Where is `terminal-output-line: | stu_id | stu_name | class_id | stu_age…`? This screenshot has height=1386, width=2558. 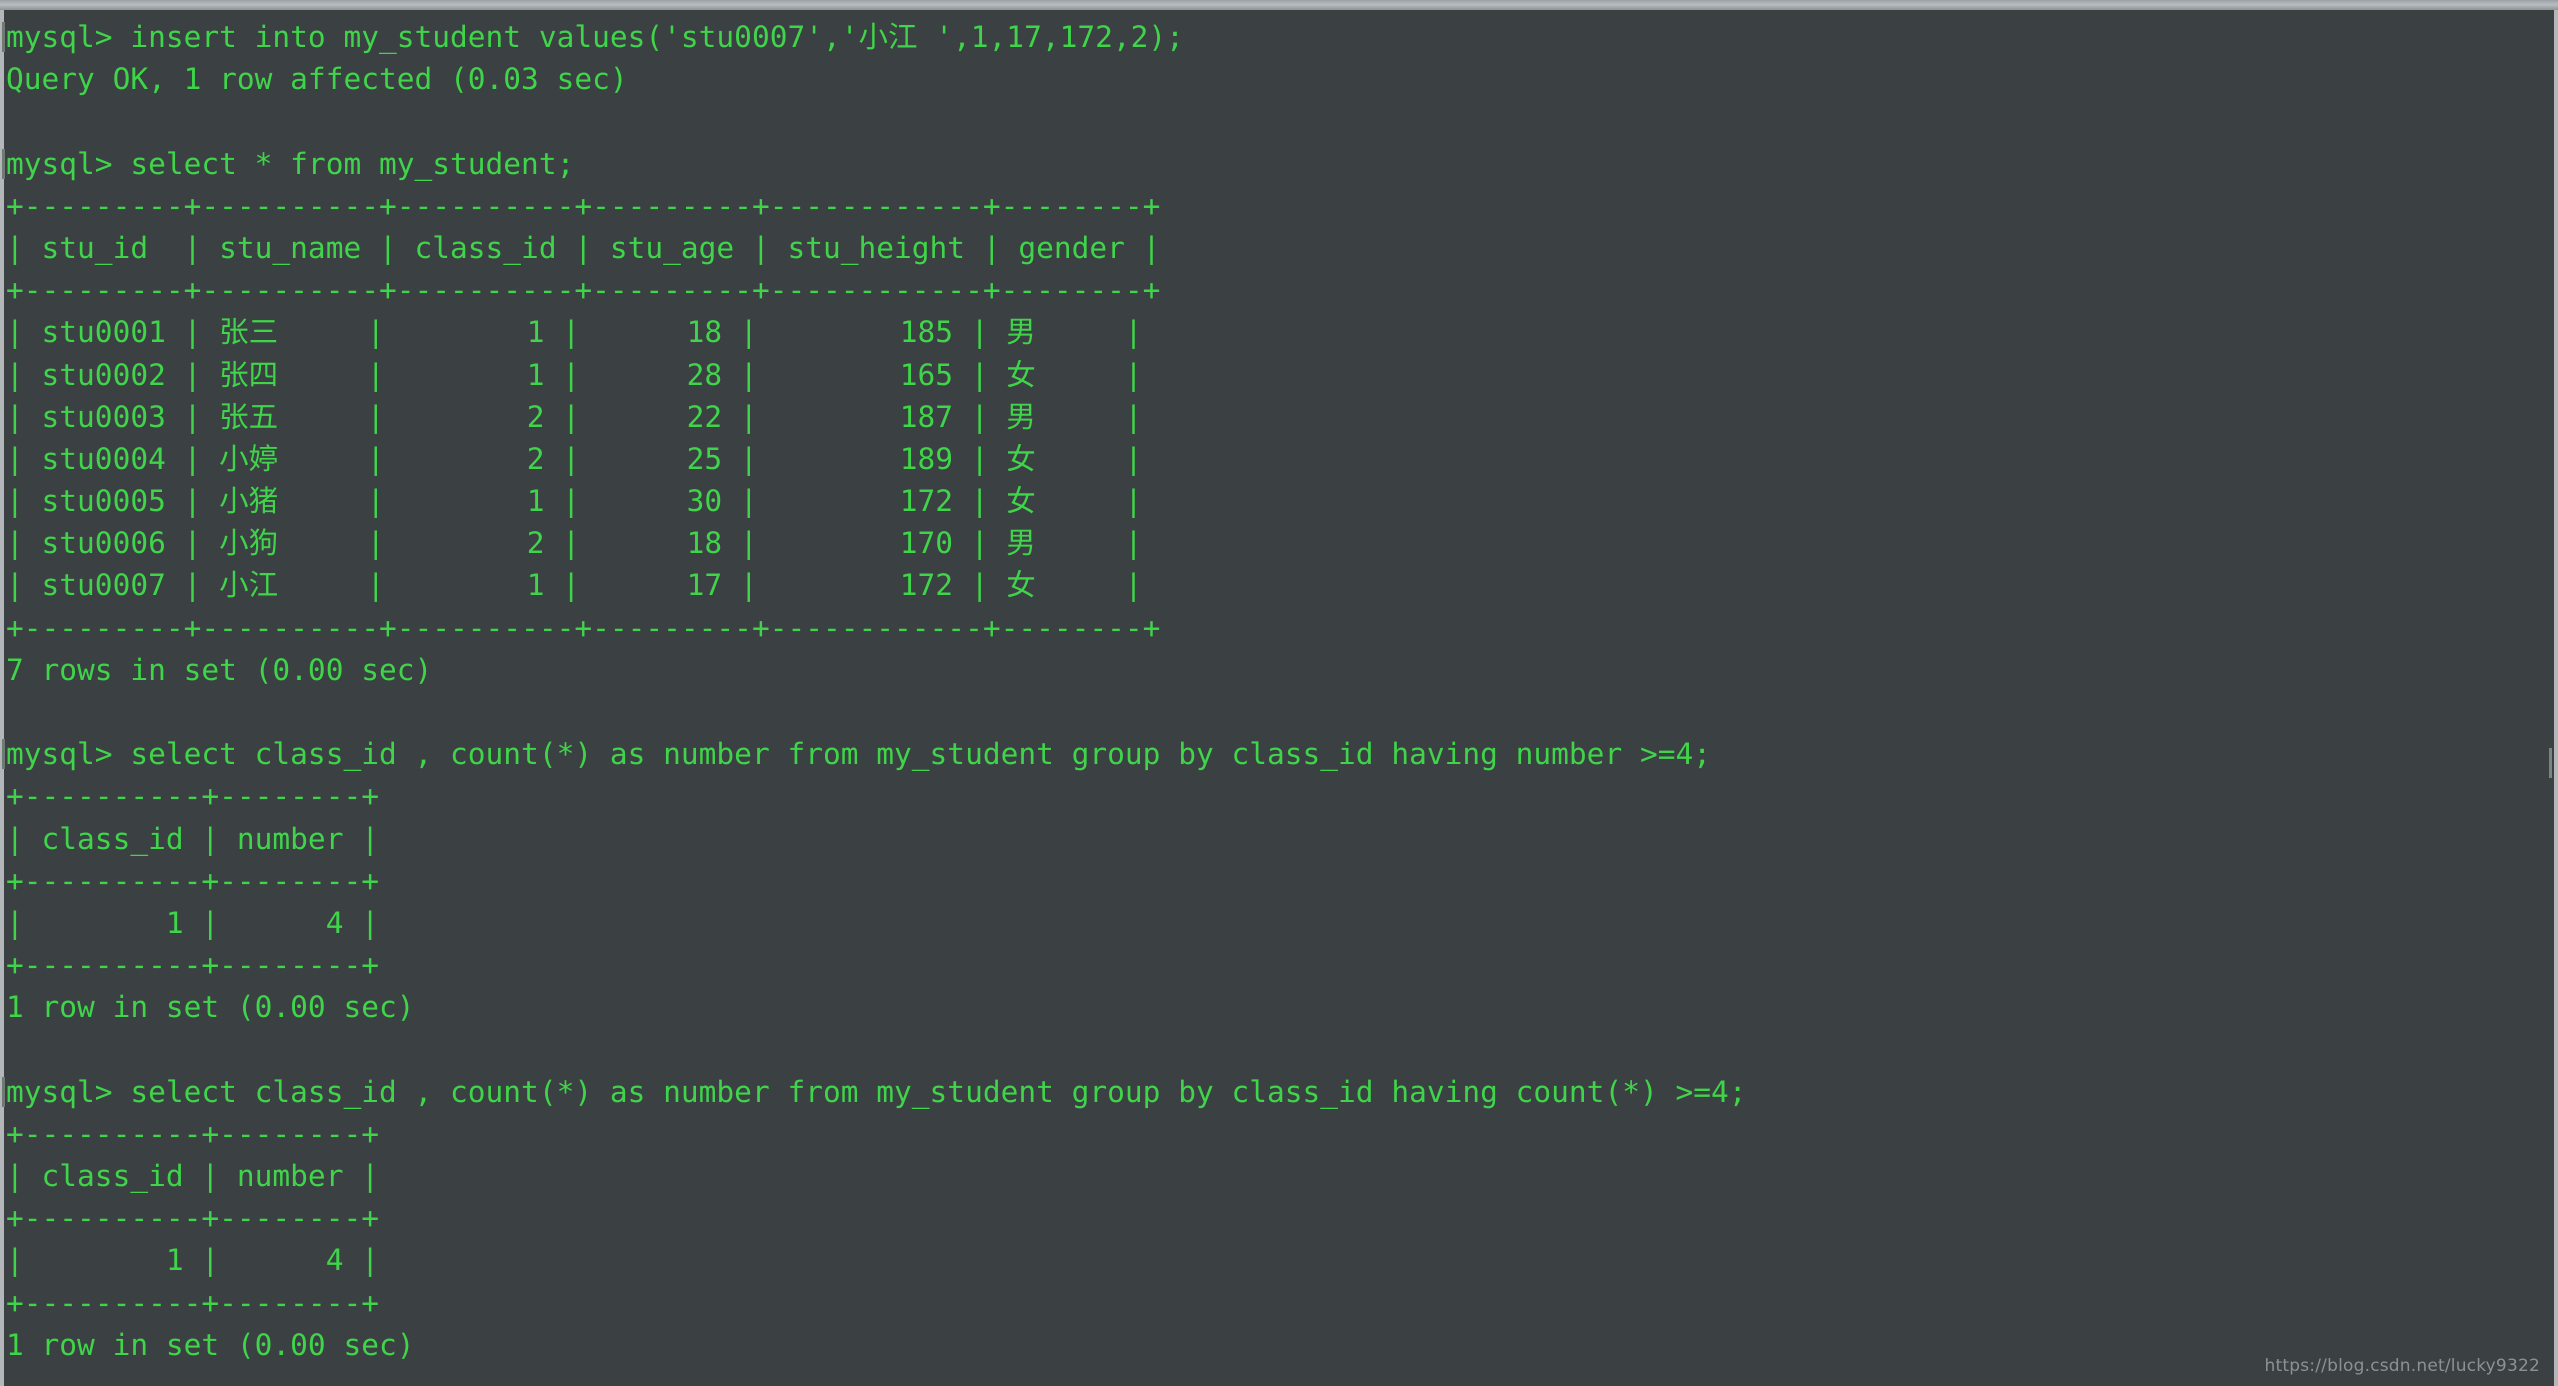 terminal-output-line: | stu_id | stu_name | class_id | stu_age… is located at coordinates (583, 247).